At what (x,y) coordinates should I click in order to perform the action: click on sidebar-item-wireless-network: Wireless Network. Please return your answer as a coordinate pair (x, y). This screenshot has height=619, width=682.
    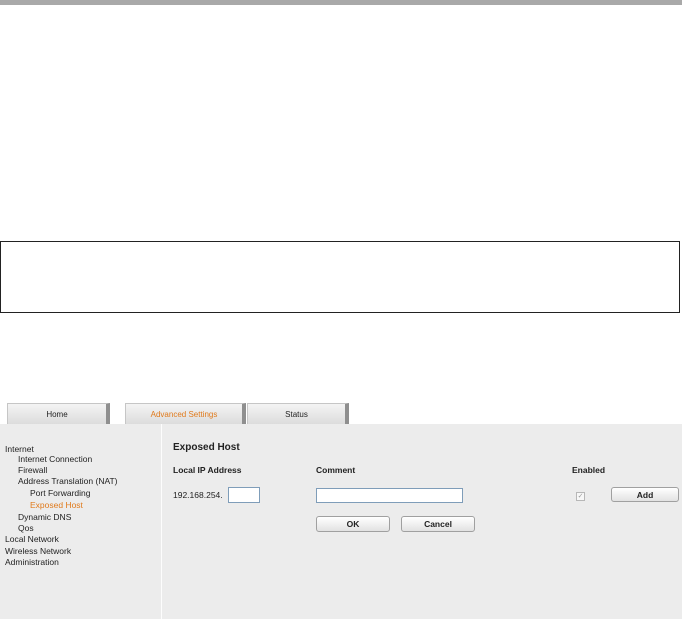
    Looking at the image, I should click on (38, 551).